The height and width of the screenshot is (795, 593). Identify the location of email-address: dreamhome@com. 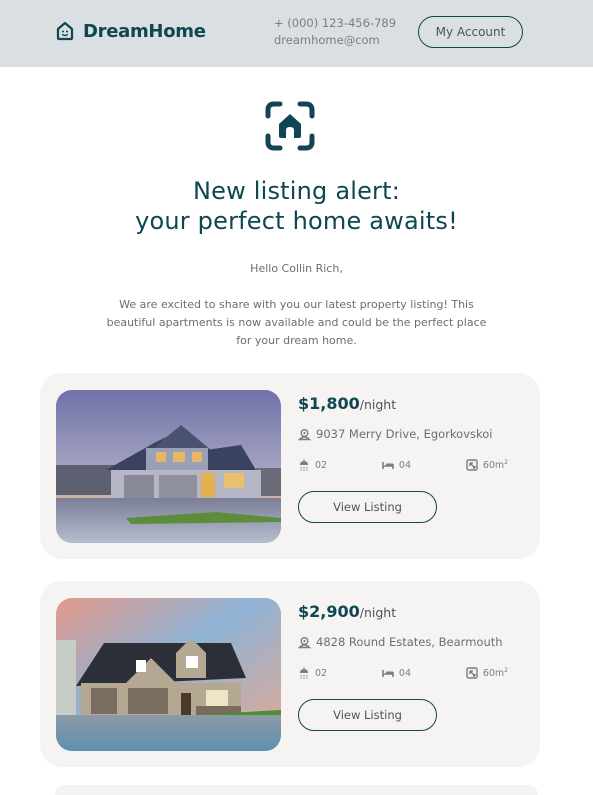
(335, 40).